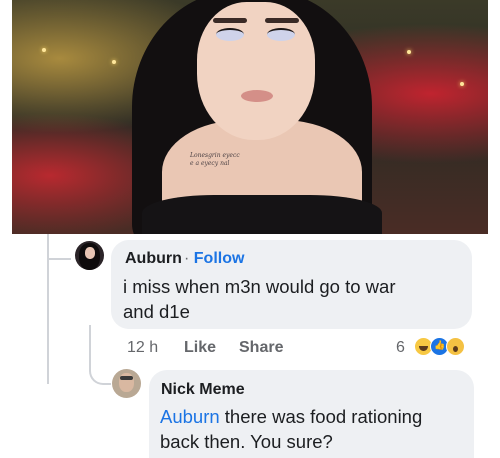 Image resolution: width=500 pixels, height=458 pixels. What do you see at coordinates (281, 34) in the screenshot?
I see `right-eye` at bounding box center [281, 34].